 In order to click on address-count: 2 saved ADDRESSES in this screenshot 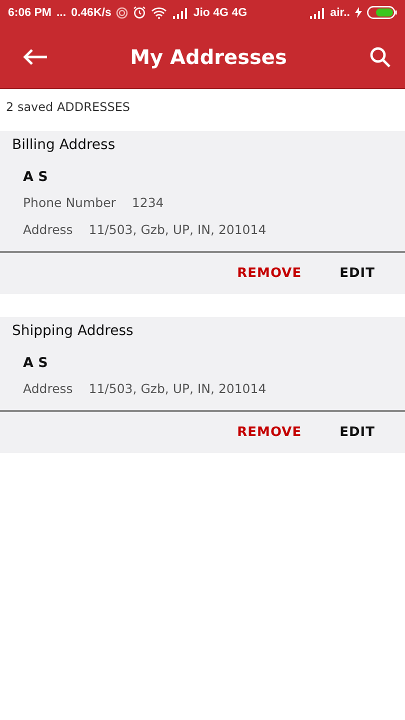, I will do `click(68, 107)`.